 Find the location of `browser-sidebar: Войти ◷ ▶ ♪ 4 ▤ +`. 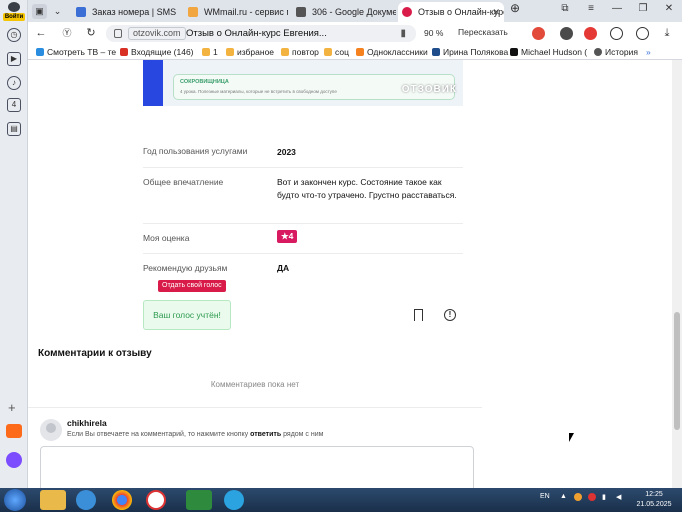

browser-sidebar: Войти ◷ ▶ ♪ 4 ▤ + is located at coordinates (14, 244).